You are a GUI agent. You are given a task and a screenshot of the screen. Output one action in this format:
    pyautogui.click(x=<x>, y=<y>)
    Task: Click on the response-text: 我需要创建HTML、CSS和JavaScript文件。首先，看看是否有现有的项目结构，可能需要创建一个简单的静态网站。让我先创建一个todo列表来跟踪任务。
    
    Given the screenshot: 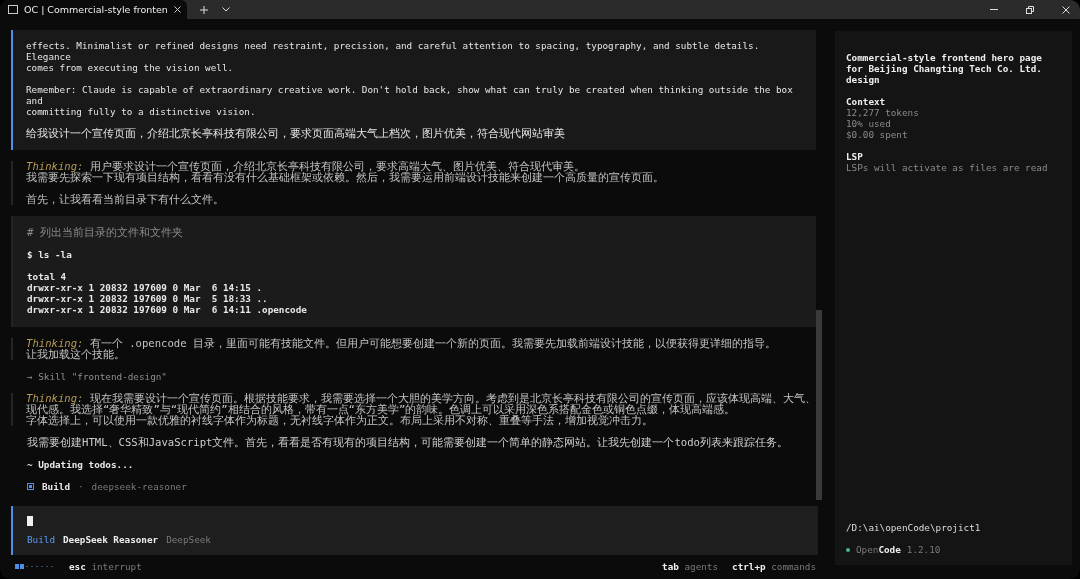 What is the action you would take?
    pyautogui.click(x=407, y=442)
    